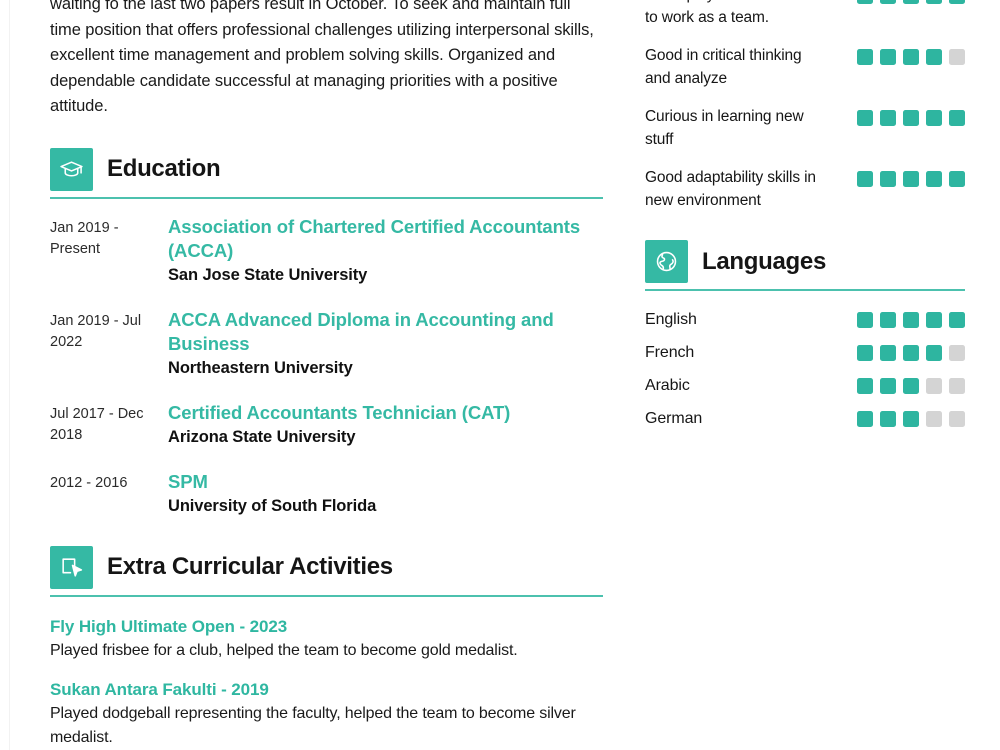  I want to click on activities-divider, so click(326, 595).